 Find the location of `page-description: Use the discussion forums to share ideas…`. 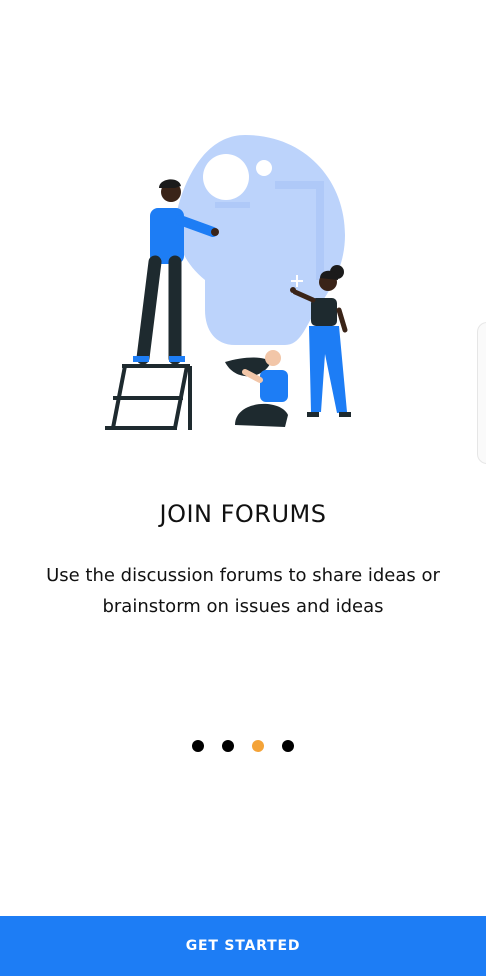

page-description: Use the discussion forums to share ideas… is located at coordinates (243, 591).